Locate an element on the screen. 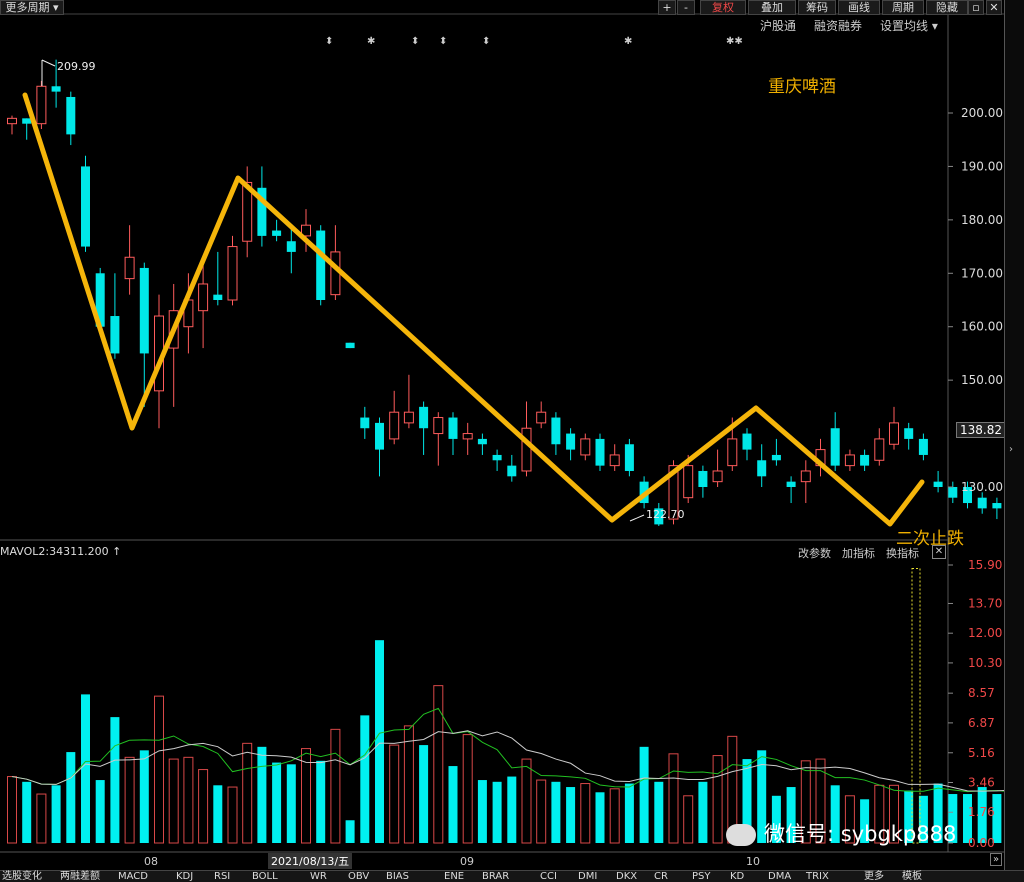 The image size is (1024, 882). ma-settings-link: 设置均线 ▾ is located at coordinates (909, 25).